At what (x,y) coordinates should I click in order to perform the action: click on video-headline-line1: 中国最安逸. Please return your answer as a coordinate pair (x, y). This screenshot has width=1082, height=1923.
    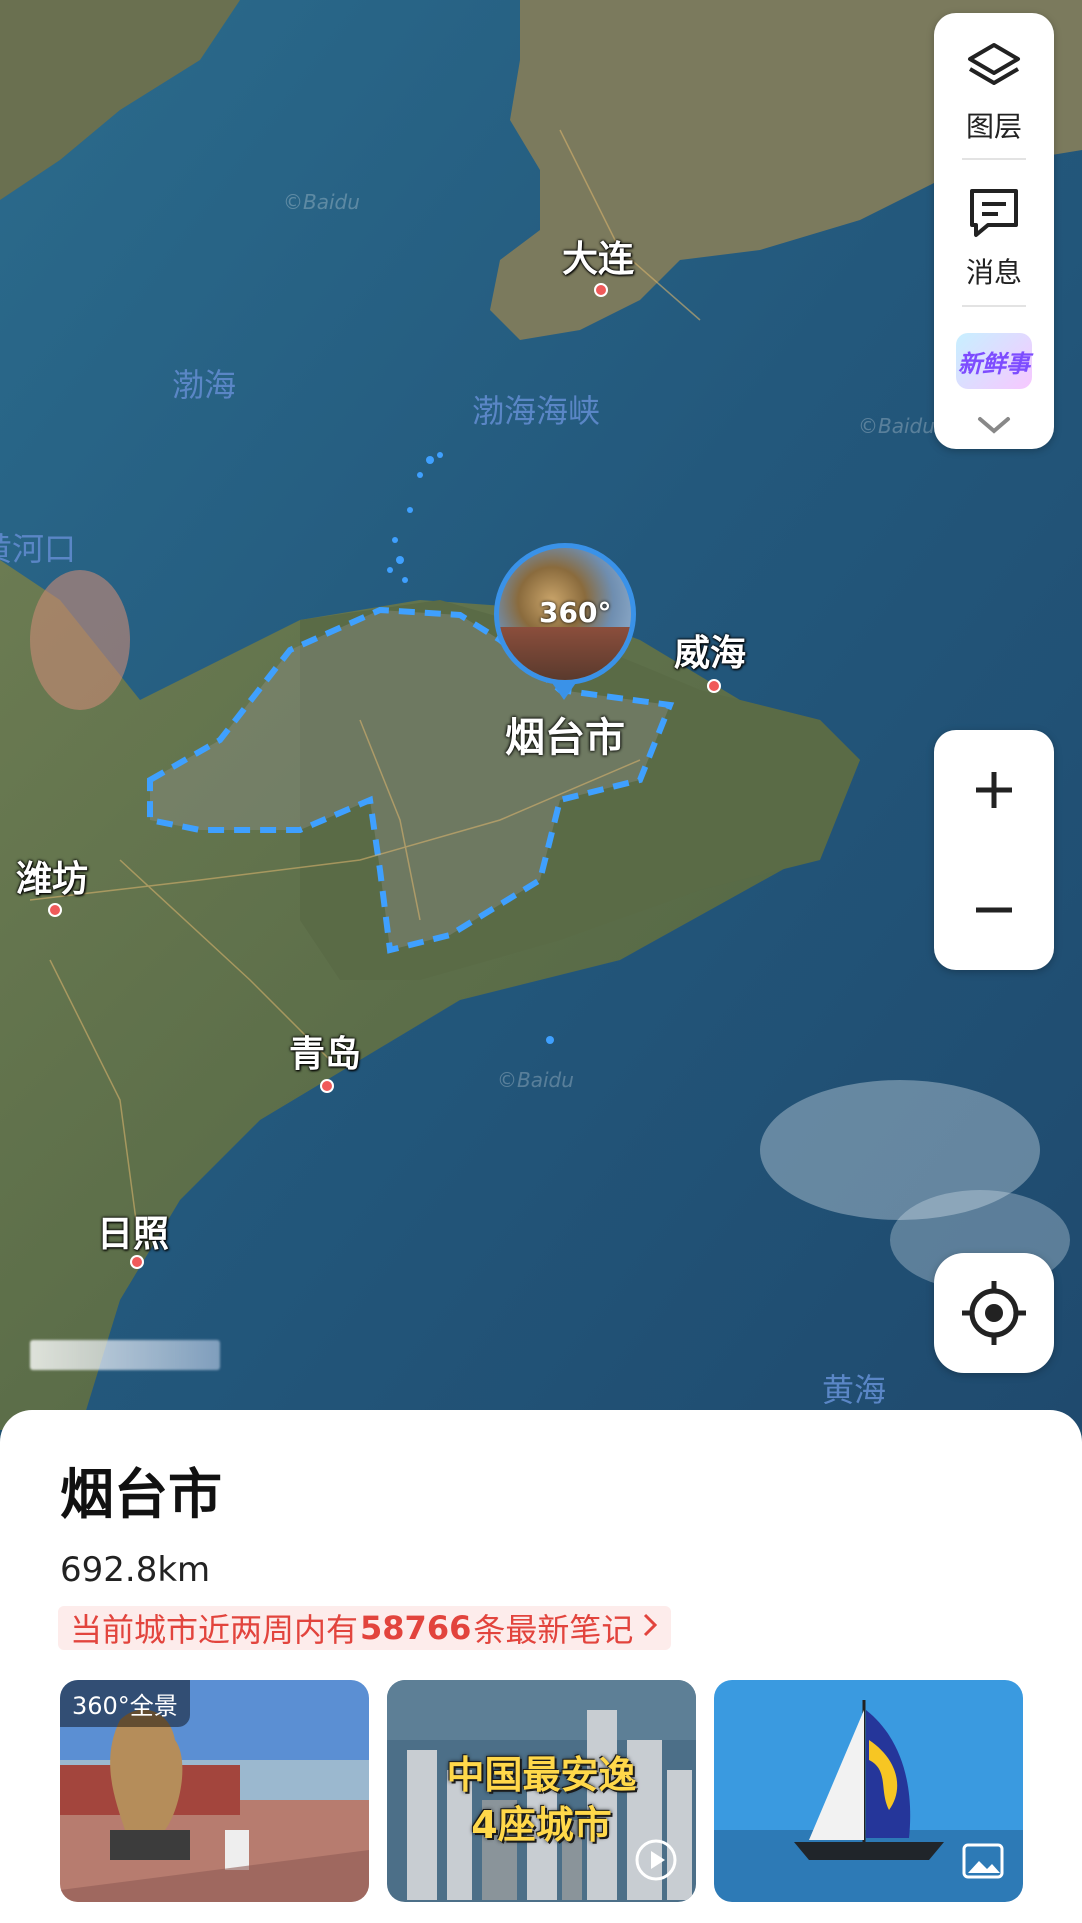
    Looking at the image, I should click on (541, 1775).